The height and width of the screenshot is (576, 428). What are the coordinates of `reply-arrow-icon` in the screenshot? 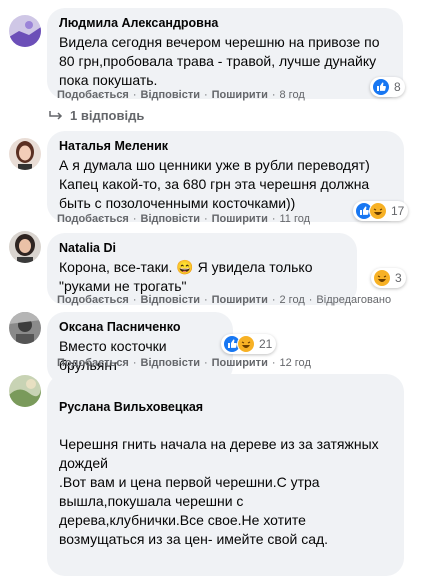 It's located at (56, 115).